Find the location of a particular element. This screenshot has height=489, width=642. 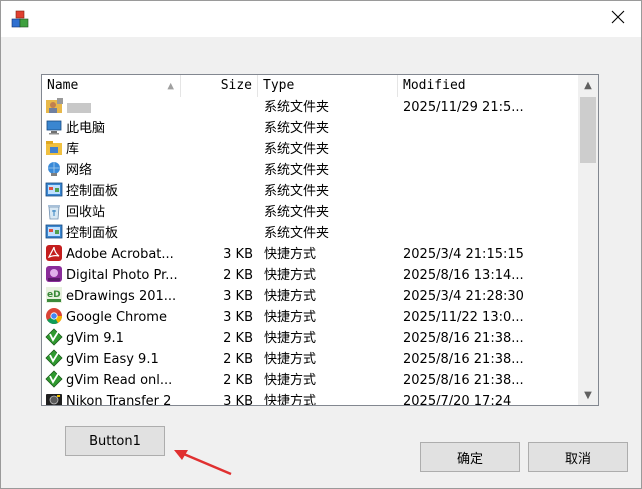

column-header-type: Type is located at coordinates (328, 86).